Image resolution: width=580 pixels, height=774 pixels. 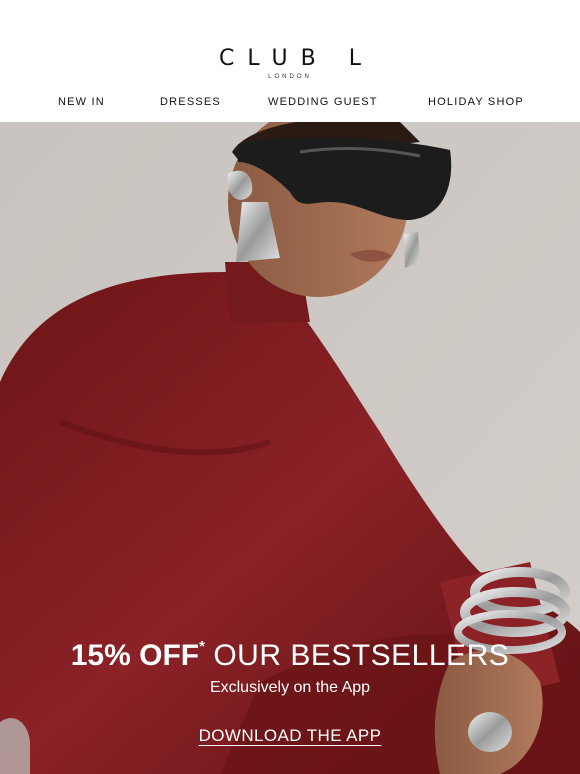 I want to click on download-app-link: DOWNLOAD THE APP, so click(x=290, y=735).